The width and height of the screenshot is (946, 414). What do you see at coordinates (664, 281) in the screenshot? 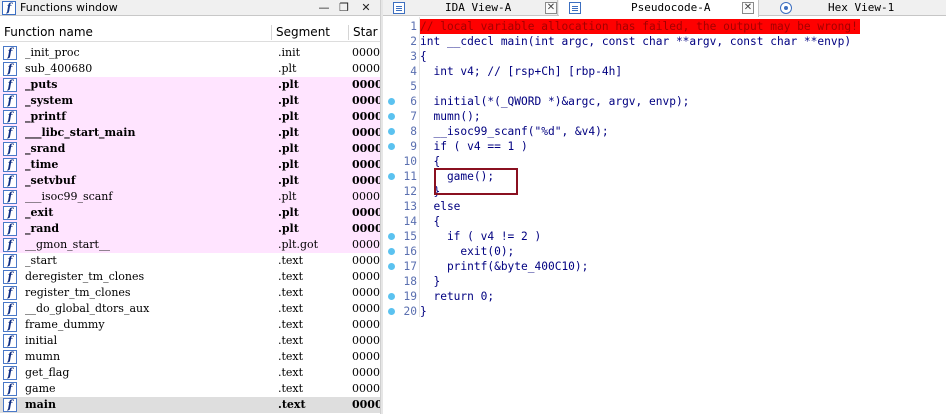
I see `code-line: 18 }` at bounding box center [664, 281].